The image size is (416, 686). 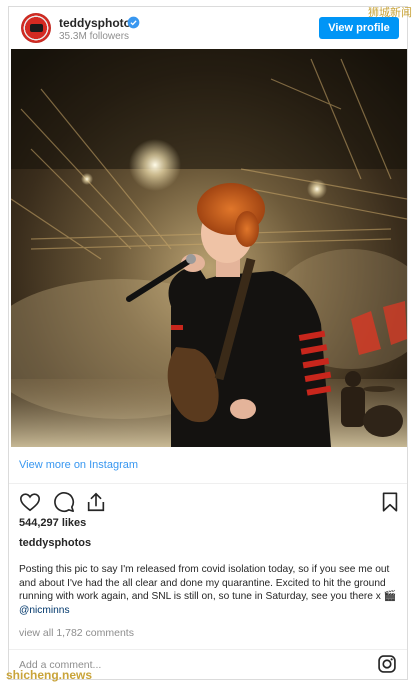 What do you see at coordinates (49, 675) in the screenshot?
I see `watermark-bottom: shicheng.news` at bounding box center [49, 675].